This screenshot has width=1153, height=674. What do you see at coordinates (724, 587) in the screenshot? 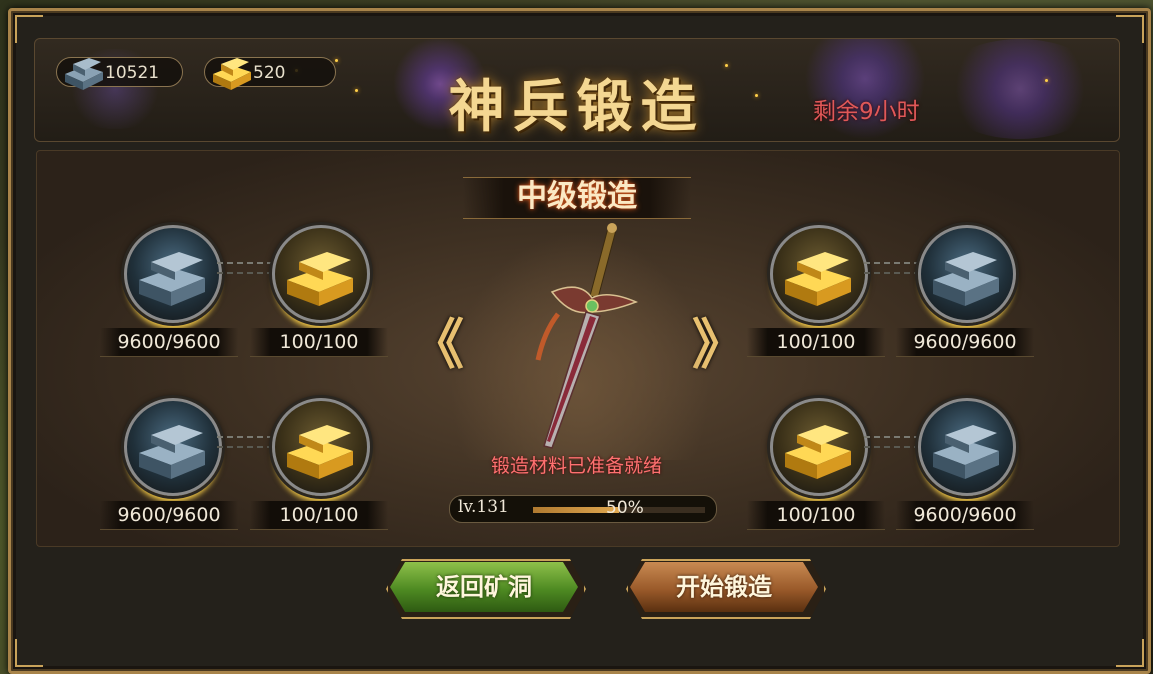
I see `start-forging-button: 开始锻造` at bounding box center [724, 587].